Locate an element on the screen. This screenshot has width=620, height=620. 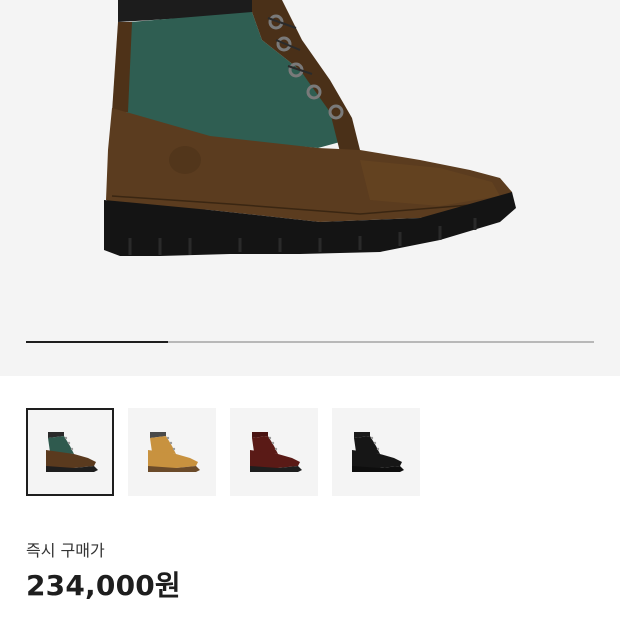
thumbnail-list is located at coordinates (223, 452).